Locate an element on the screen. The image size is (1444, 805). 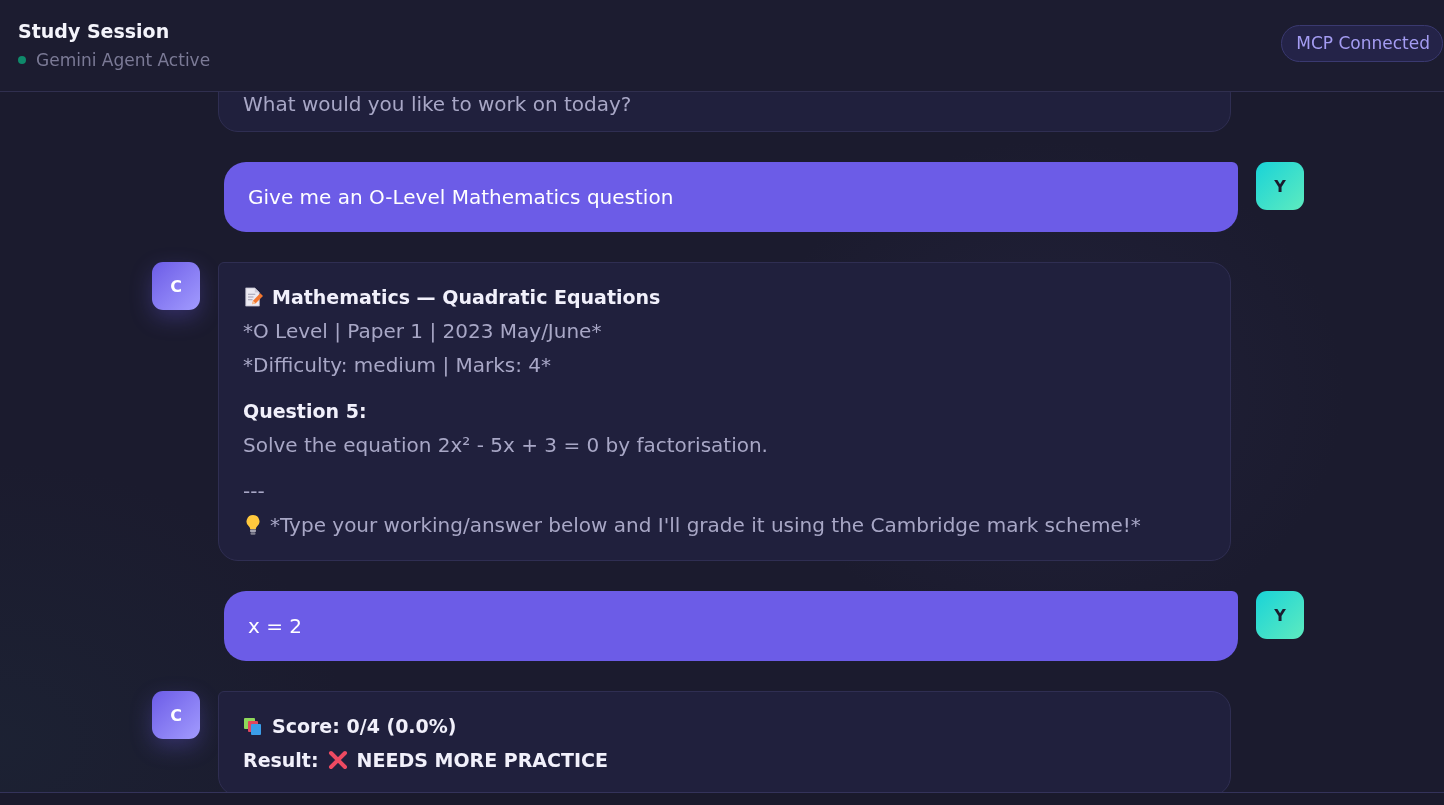
question-title: Mathematics — Quadratic Equations is located at coordinates (466, 297).